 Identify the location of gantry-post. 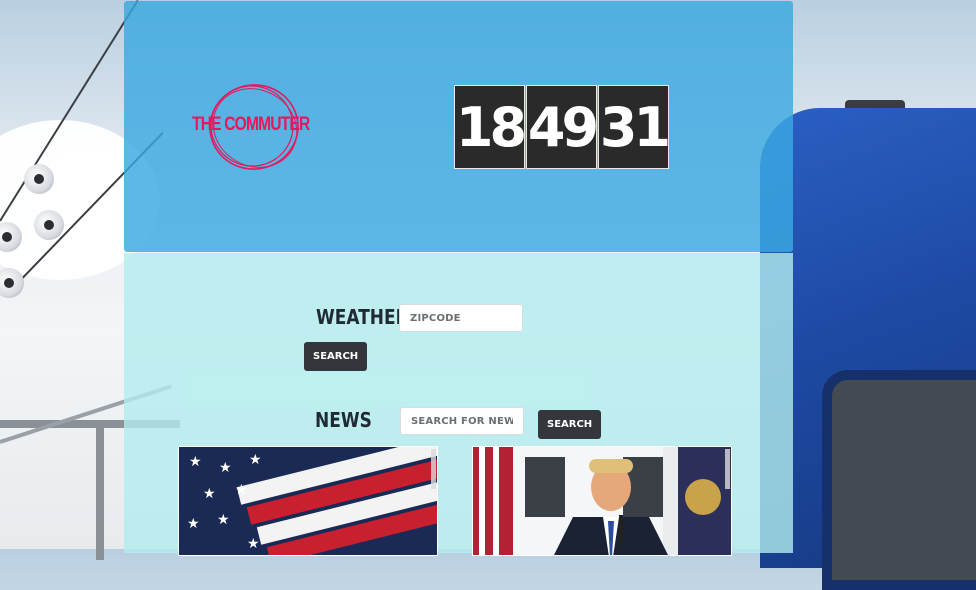
(100, 490).